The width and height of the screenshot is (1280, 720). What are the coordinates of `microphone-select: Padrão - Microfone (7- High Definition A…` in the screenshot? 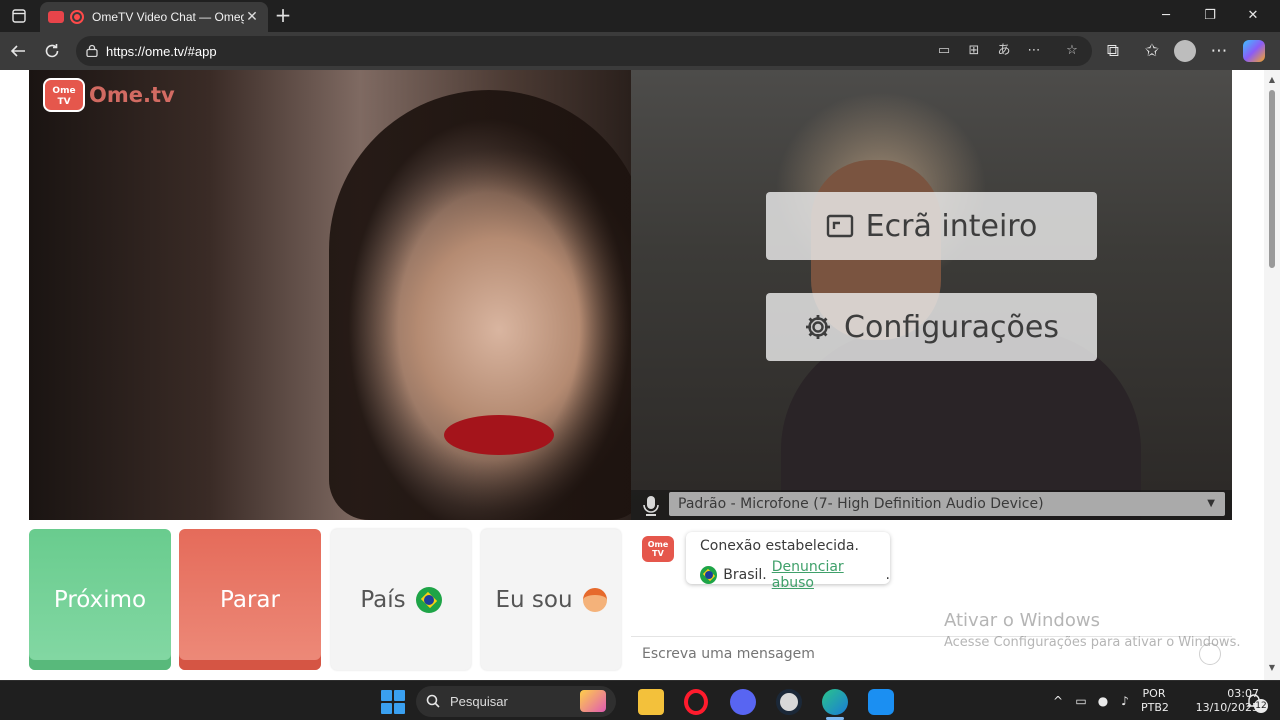 It's located at (947, 504).